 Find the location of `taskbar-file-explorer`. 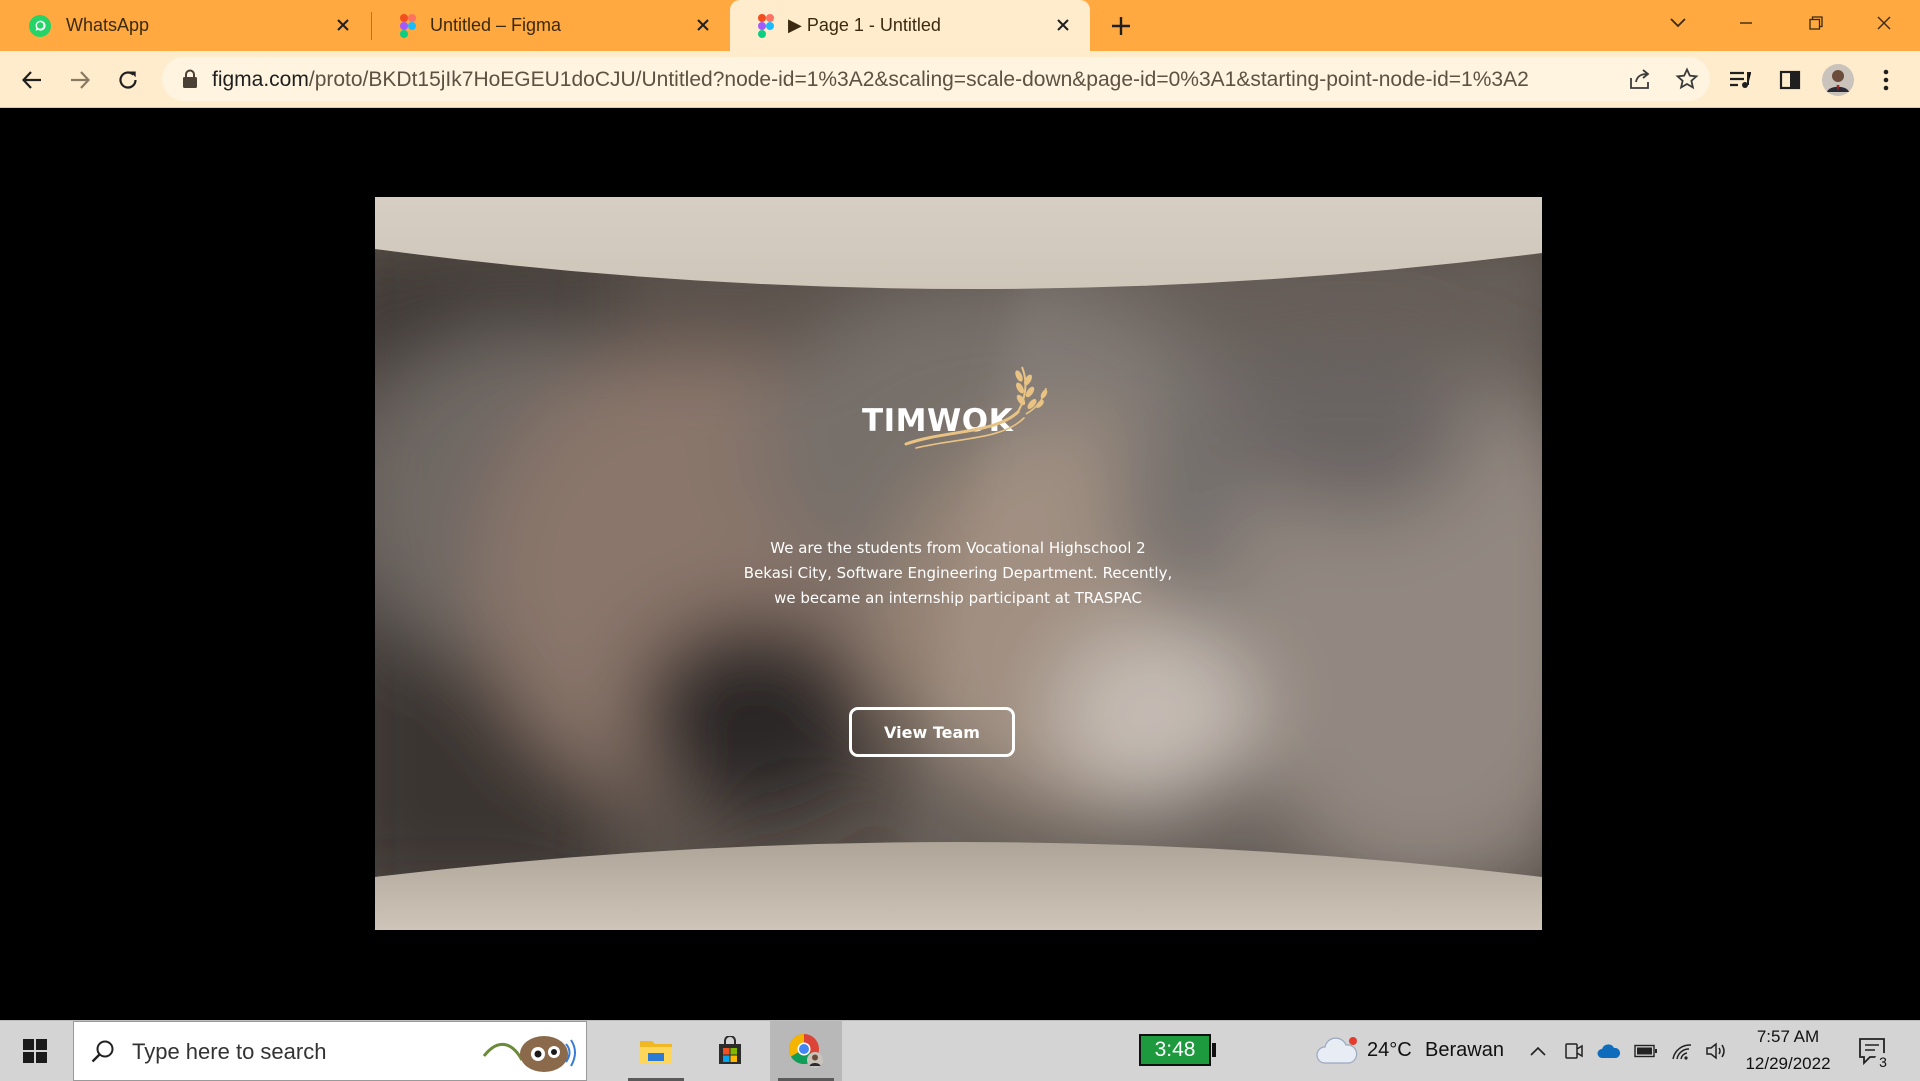

taskbar-file-explorer is located at coordinates (656, 1051).